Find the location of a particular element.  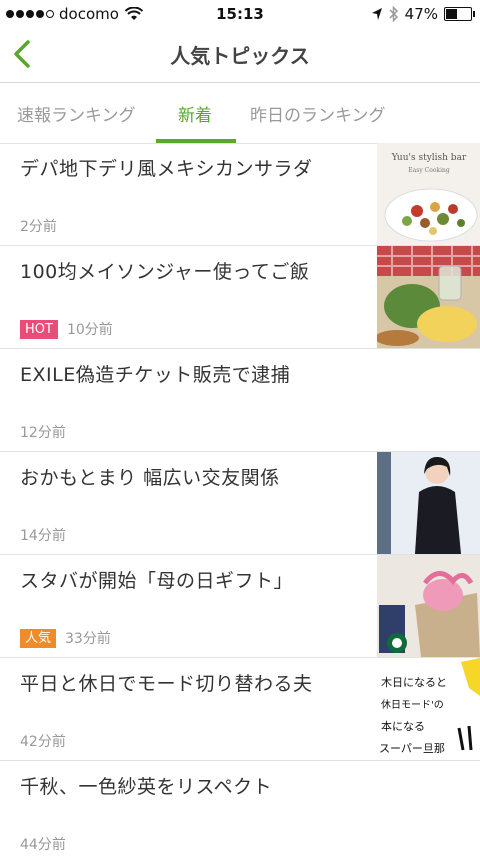

tab-new: 新着 is located at coordinates (195, 113).